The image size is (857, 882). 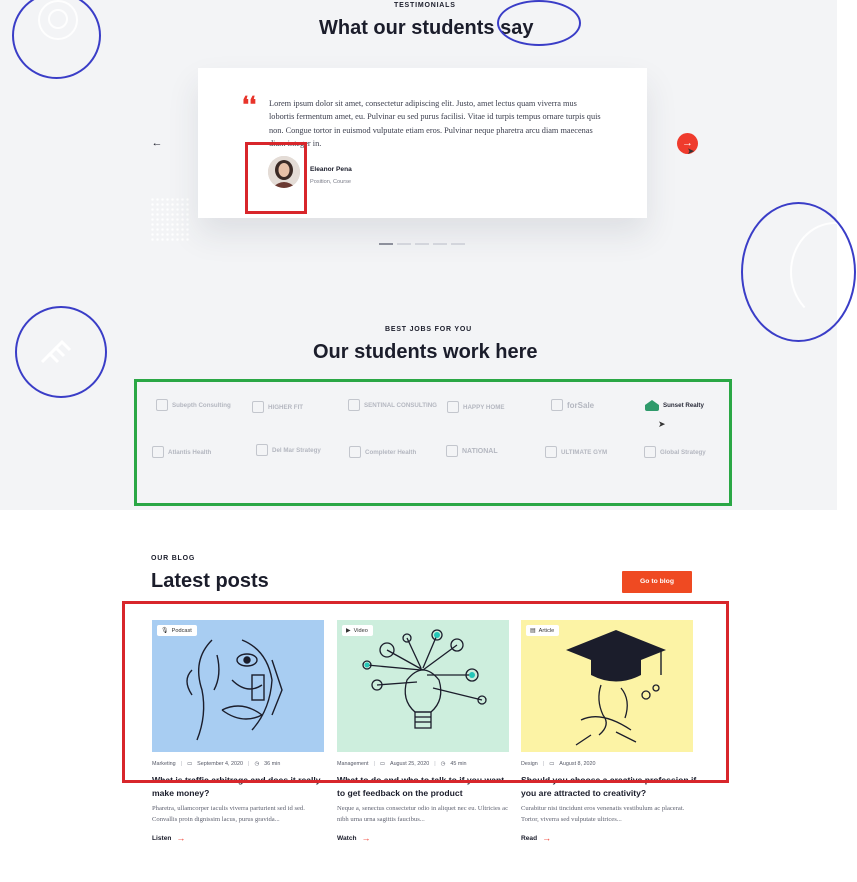 I want to click on annotation-rect-logos, so click(x=433, y=442).